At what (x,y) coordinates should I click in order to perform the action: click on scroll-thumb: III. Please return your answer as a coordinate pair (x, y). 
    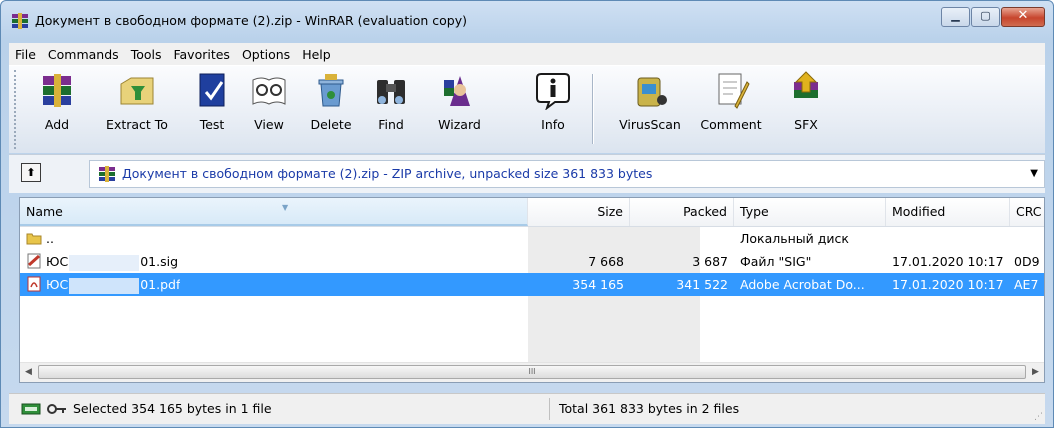
    Looking at the image, I should click on (532, 372).